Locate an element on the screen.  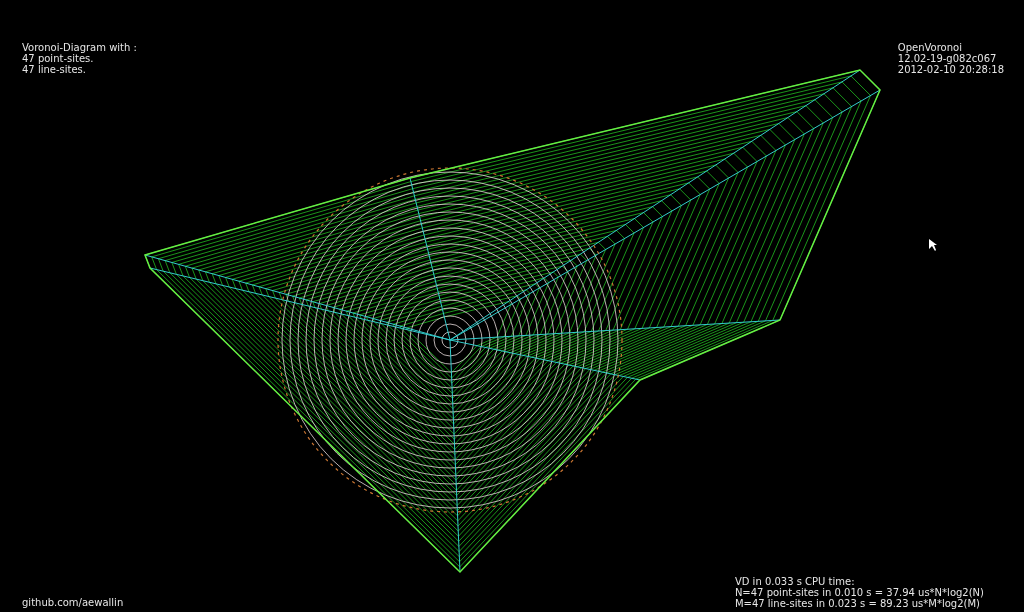
version-info-text: 12.02-19-g082c067 is located at coordinates (947, 58).